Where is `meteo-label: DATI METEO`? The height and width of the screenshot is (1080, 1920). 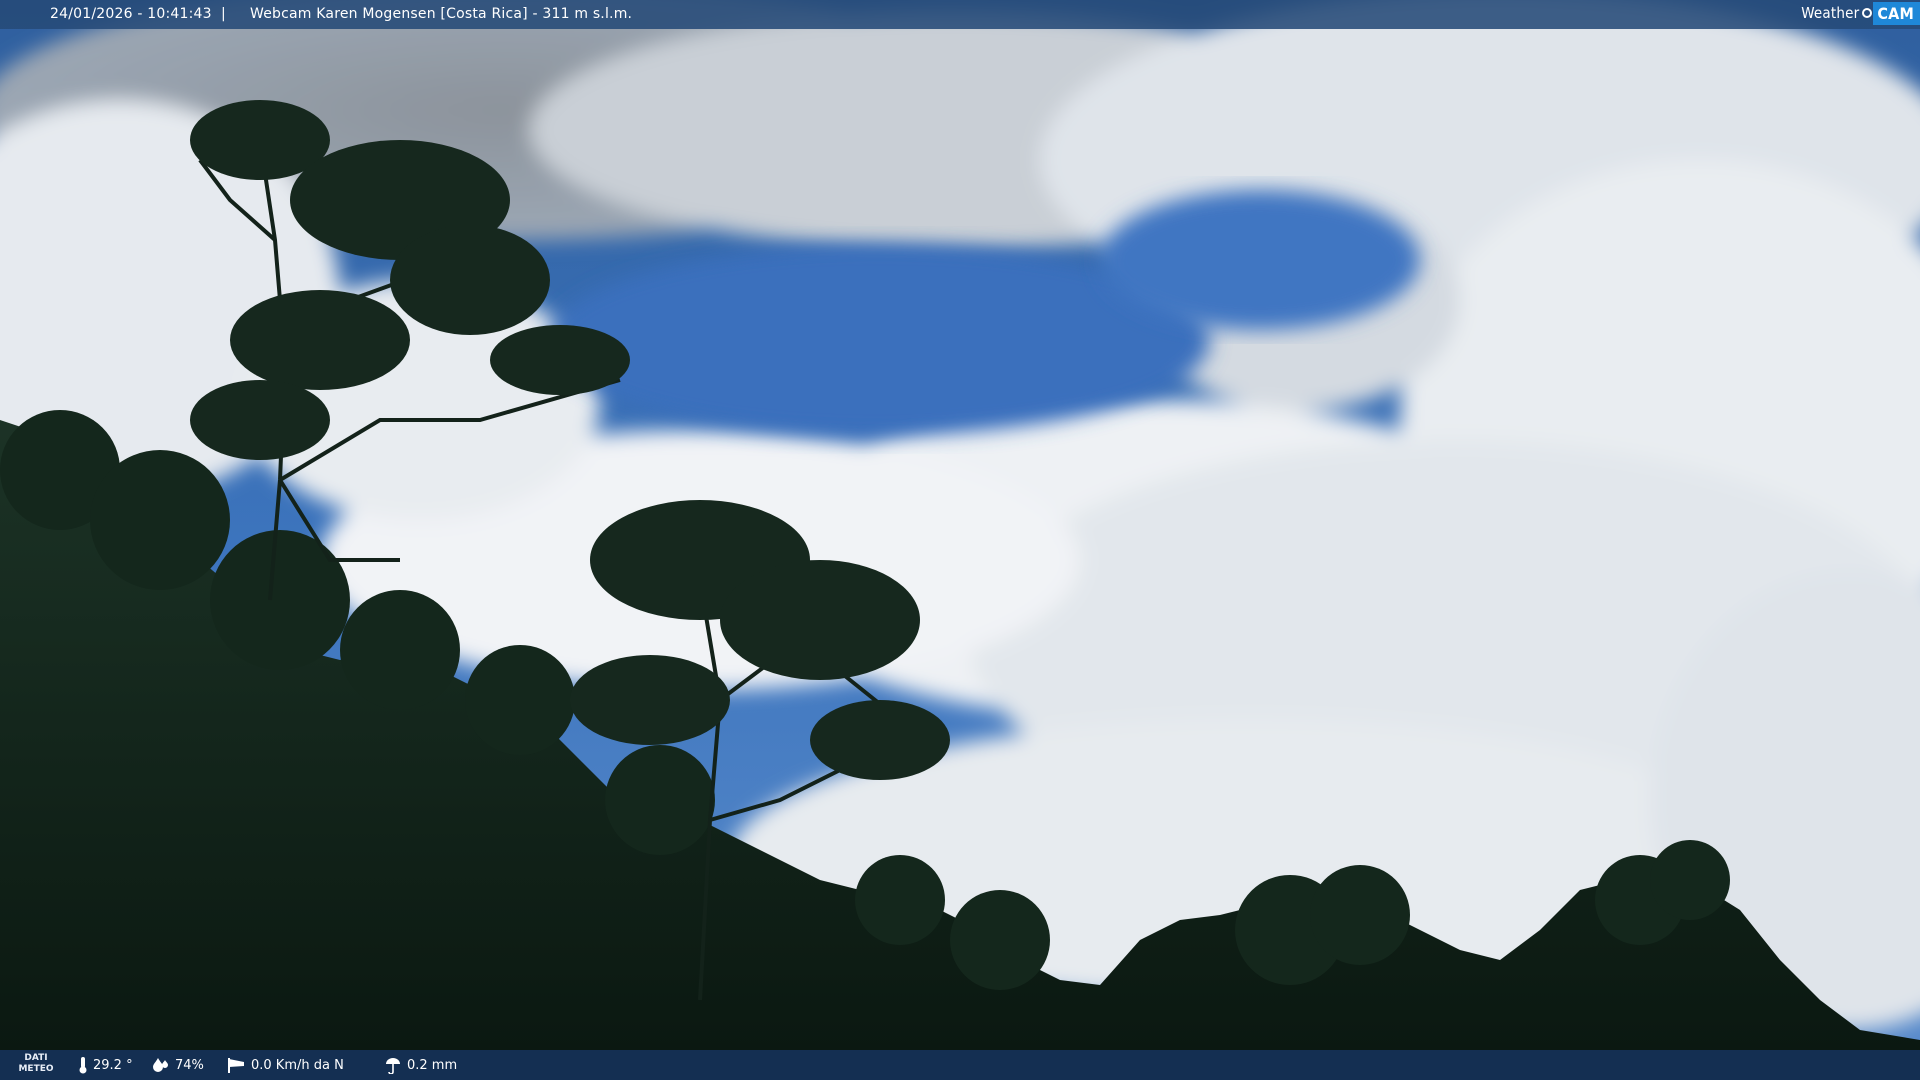
meteo-label: DATI METEO is located at coordinates (36, 1064).